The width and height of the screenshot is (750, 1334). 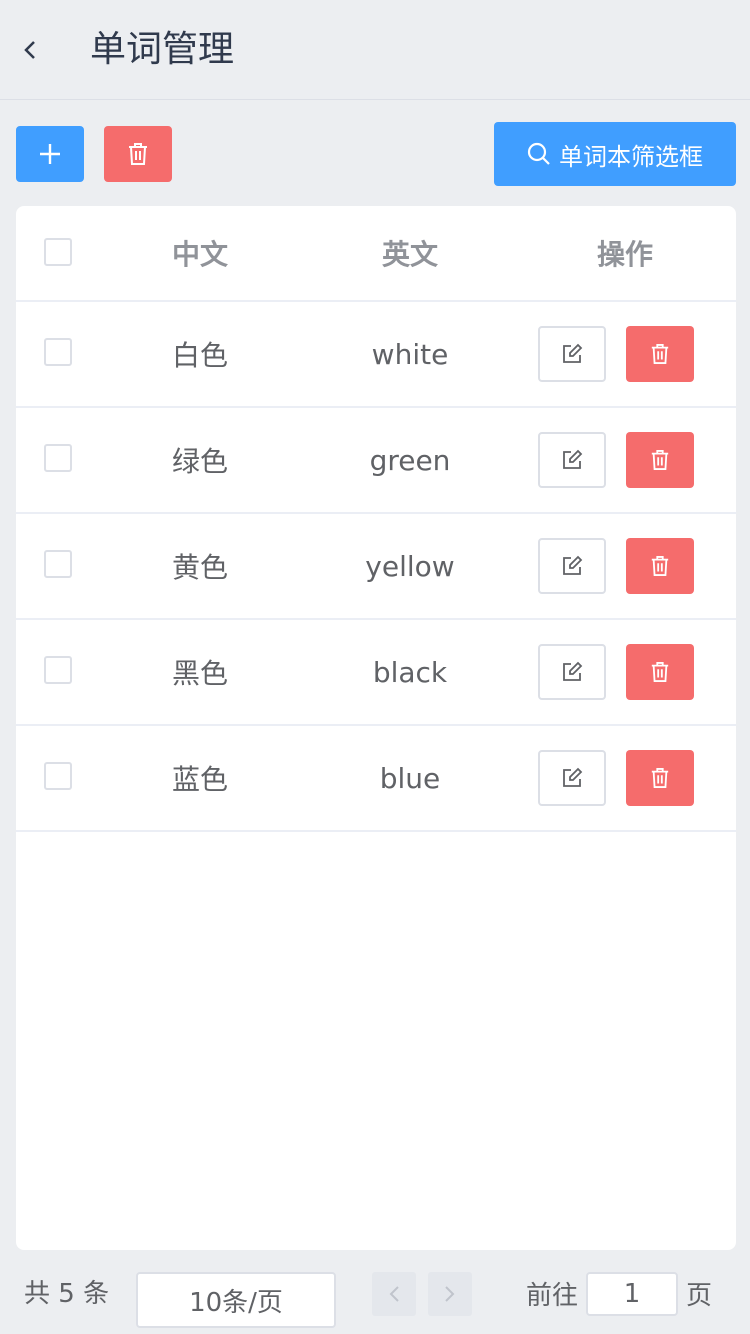 I want to click on table-row: 黄色 yellow, so click(x=376, y=567).